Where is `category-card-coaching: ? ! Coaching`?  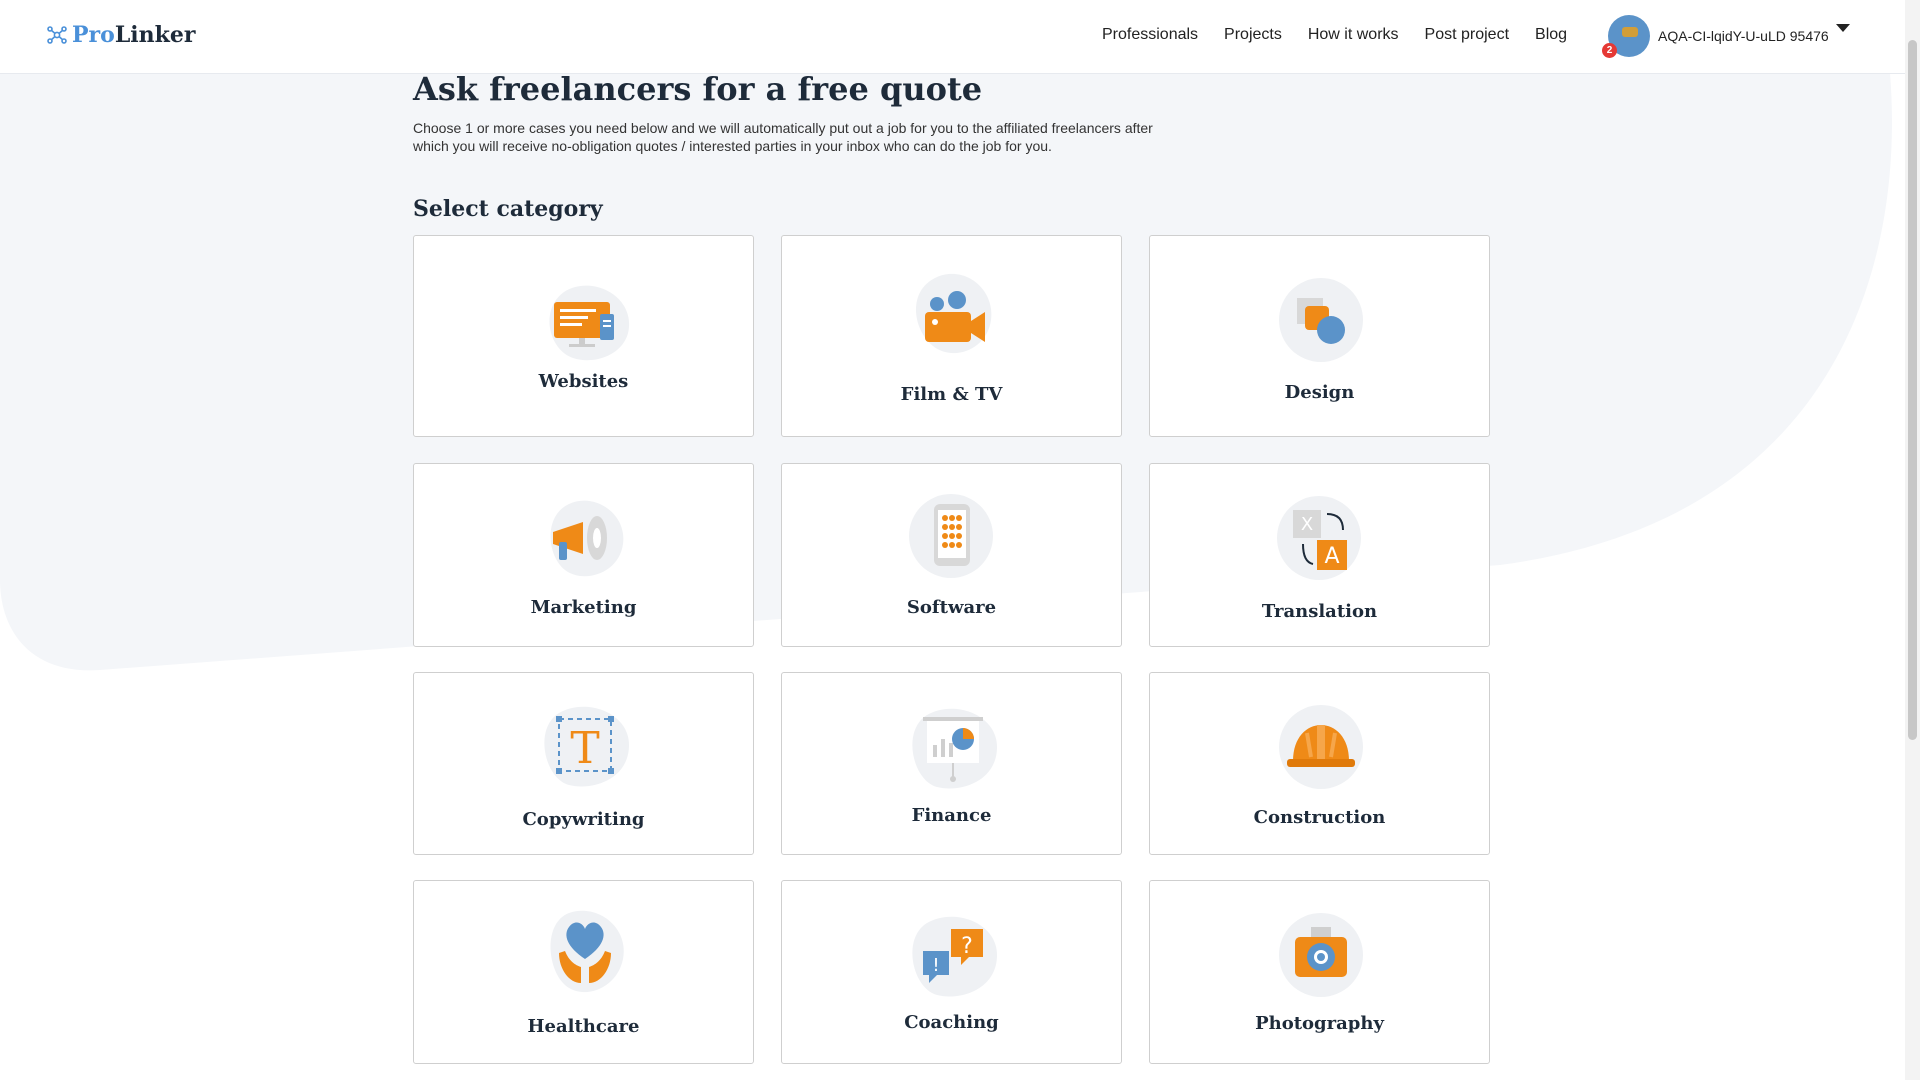 category-card-coaching: ? ! Coaching is located at coordinates (951, 972).